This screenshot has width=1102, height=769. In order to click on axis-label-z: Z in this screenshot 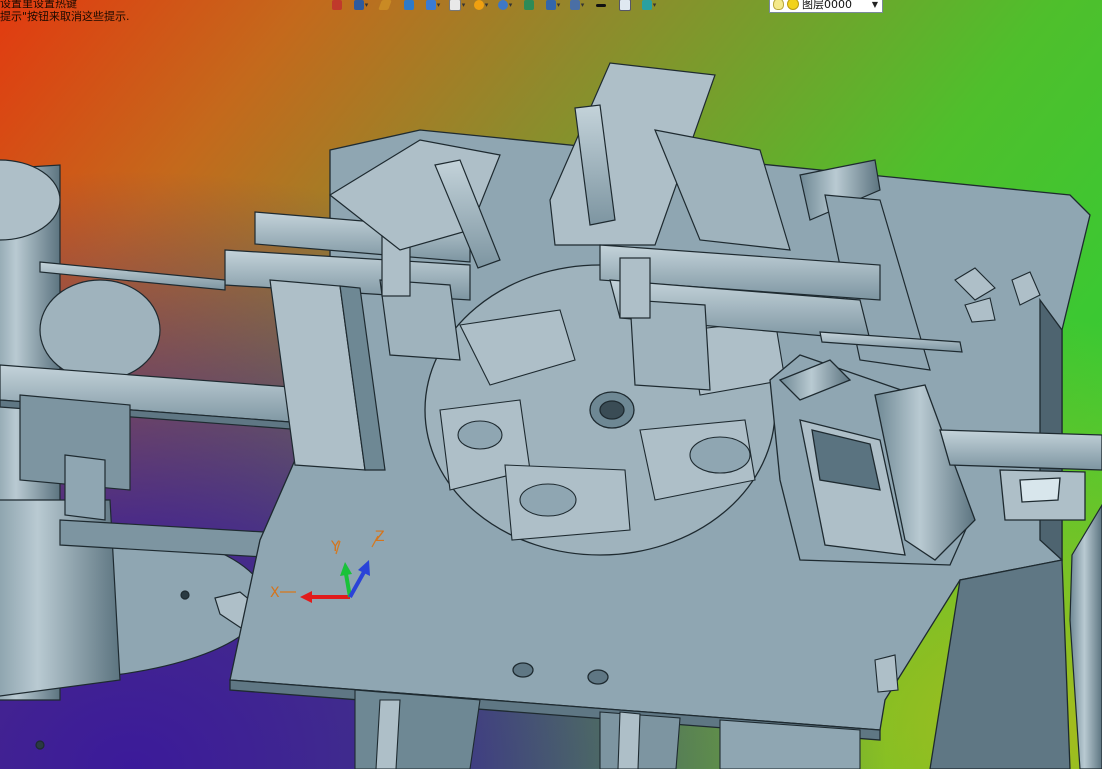, I will do `click(380, 537)`.